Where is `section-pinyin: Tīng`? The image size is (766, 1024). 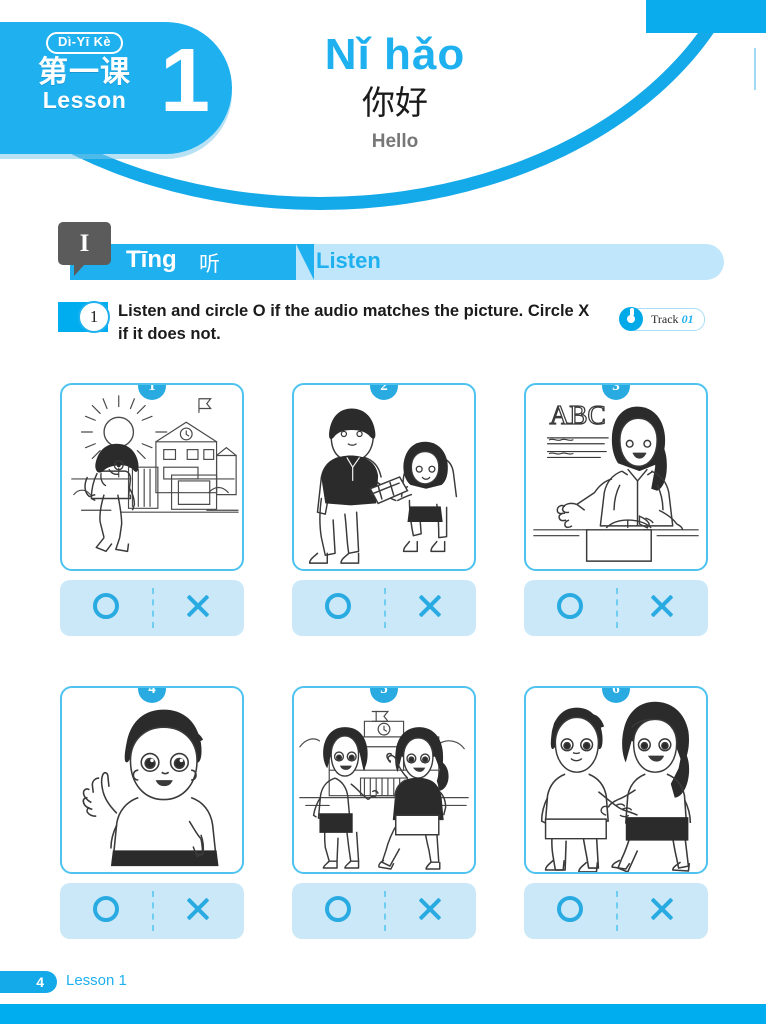
section-pinyin: Tīng is located at coordinates (151, 259).